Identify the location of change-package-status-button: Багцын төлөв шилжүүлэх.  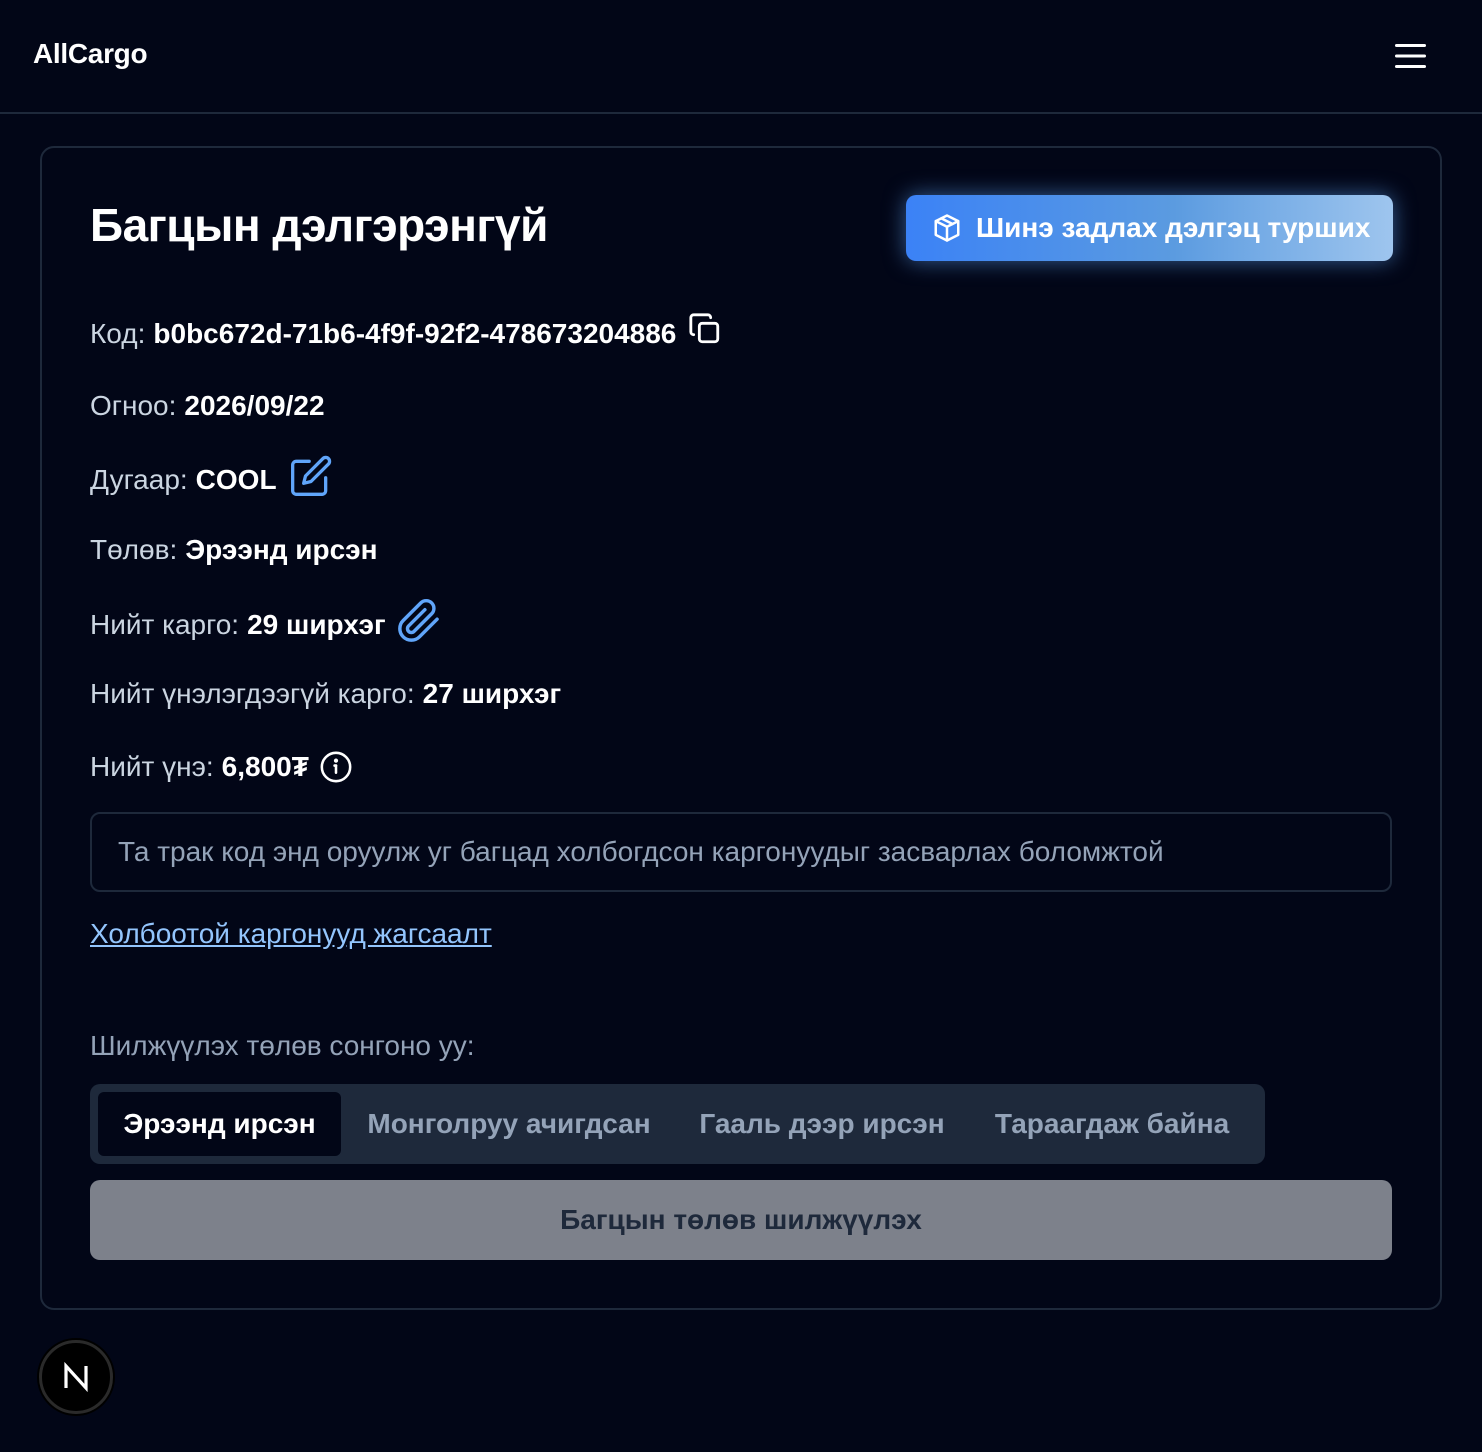
(741, 1220).